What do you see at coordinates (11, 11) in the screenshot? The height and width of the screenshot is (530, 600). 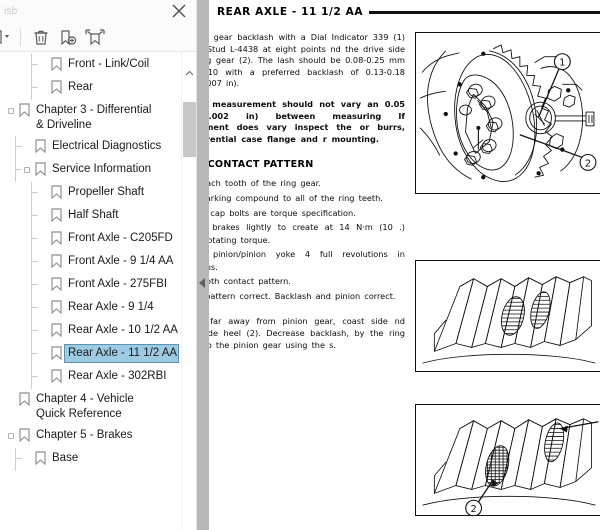 I see `panel-title: isb` at bounding box center [11, 11].